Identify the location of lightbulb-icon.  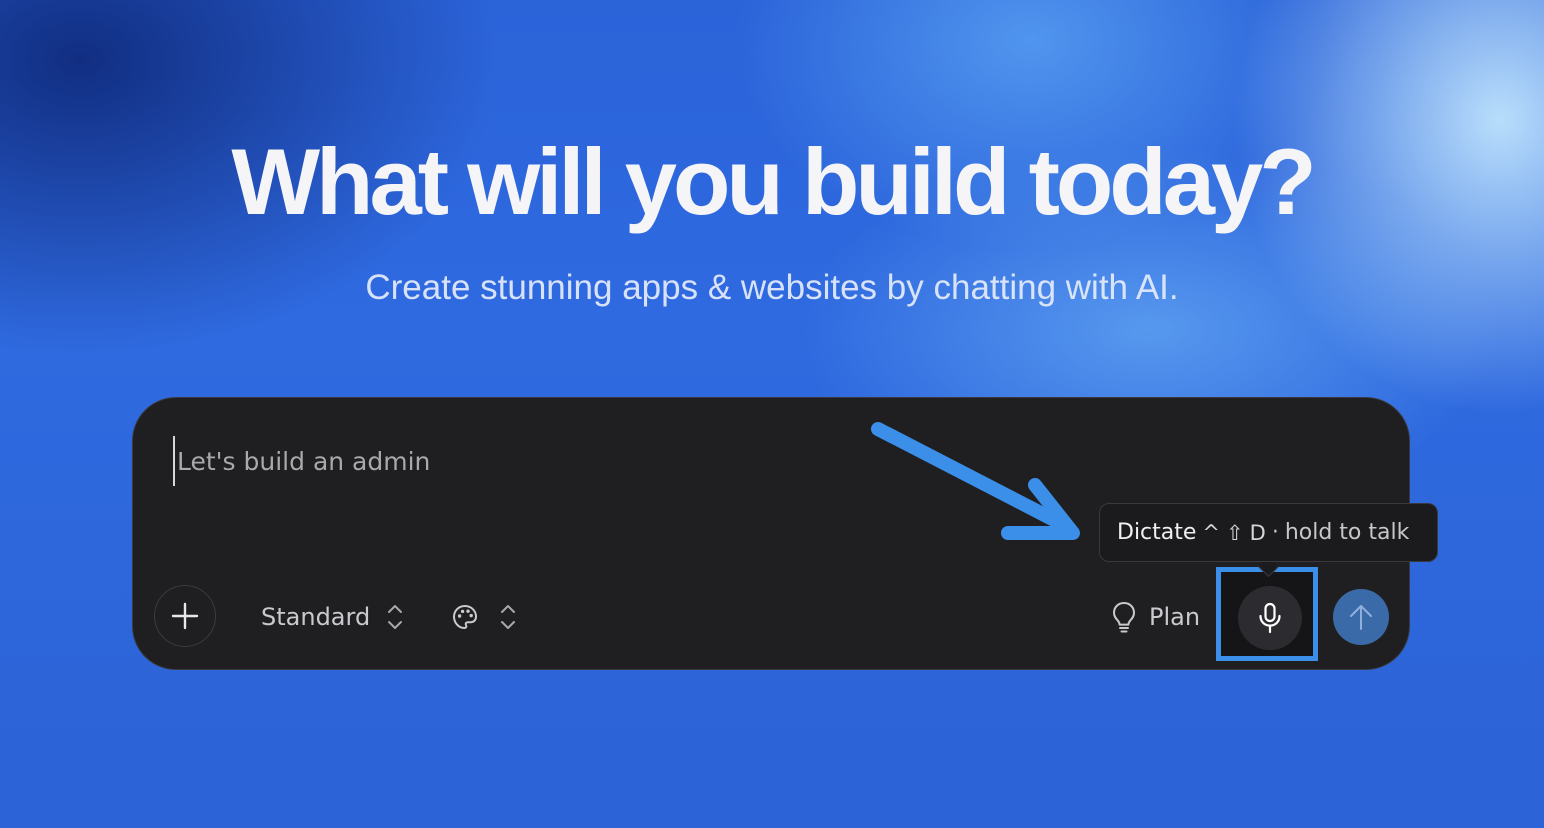
(1124, 617).